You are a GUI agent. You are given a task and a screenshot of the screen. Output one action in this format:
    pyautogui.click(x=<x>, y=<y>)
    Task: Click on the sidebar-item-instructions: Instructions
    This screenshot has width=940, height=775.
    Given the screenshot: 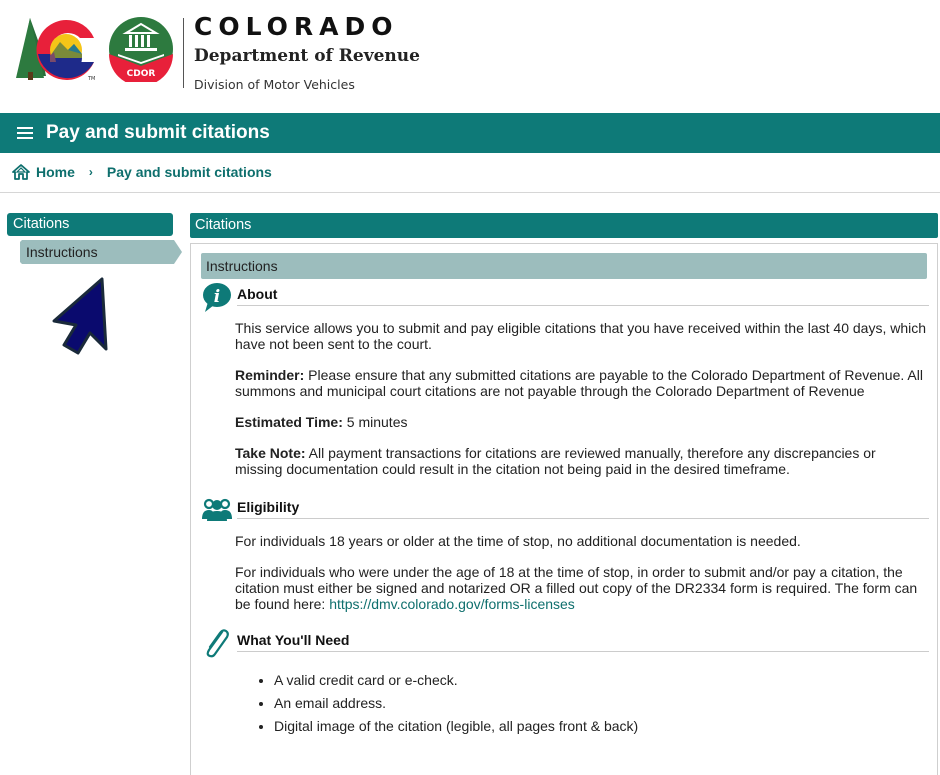 What is the action you would take?
    pyautogui.click(x=101, y=252)
    